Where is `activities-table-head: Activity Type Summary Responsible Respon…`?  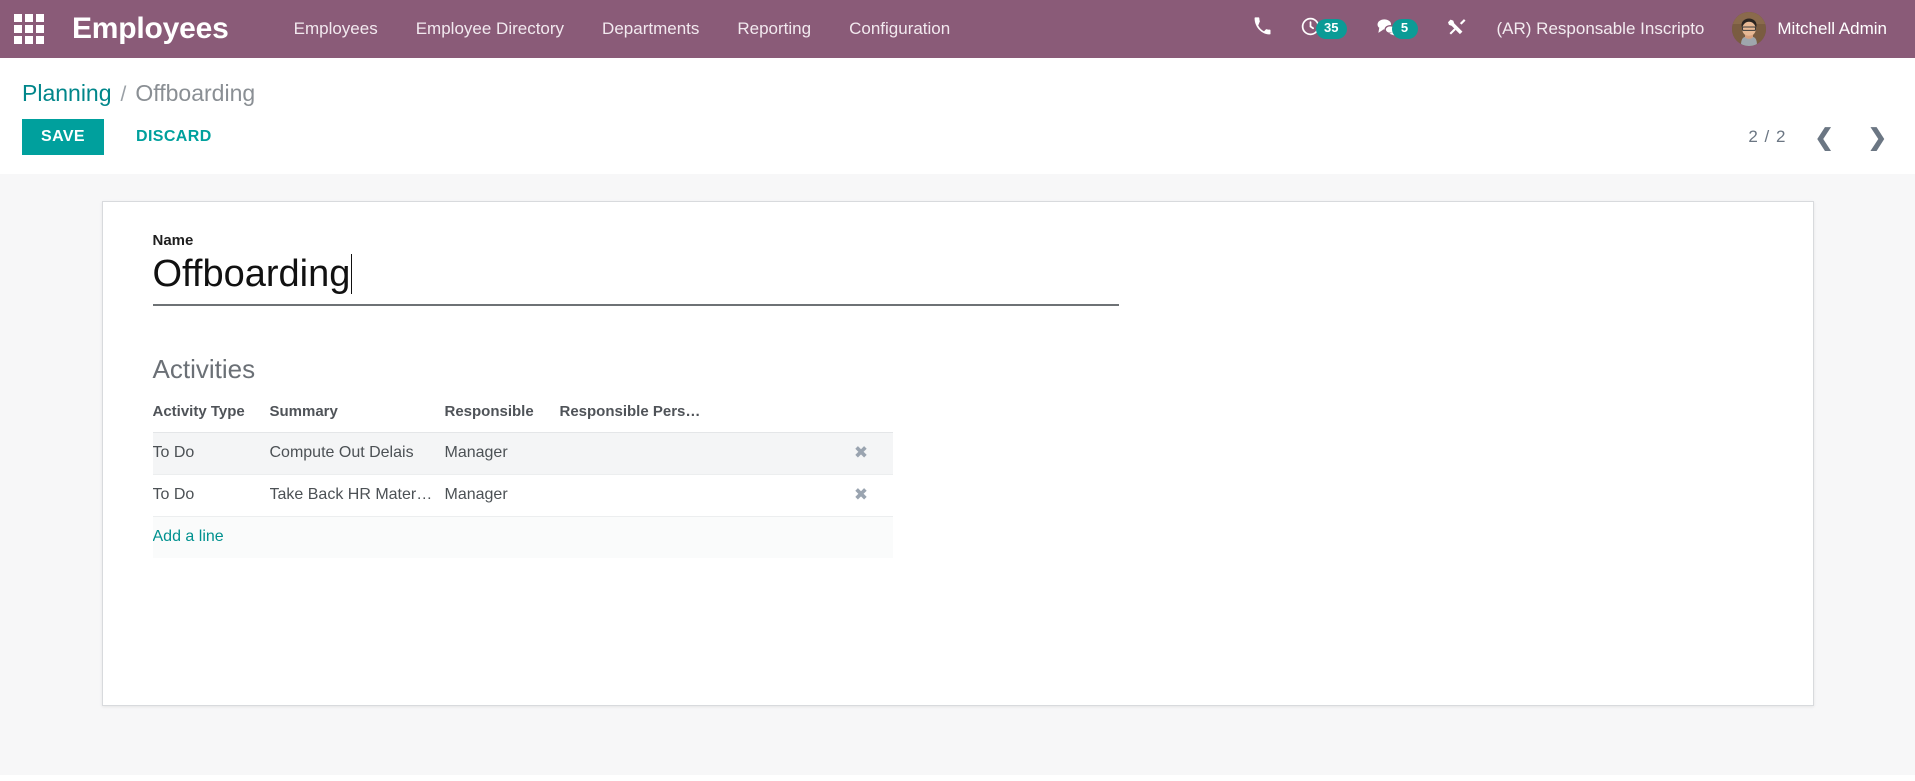
activities-table-head: Activity Type Summary Responsible Respon… is located at coordinates (522, 415).